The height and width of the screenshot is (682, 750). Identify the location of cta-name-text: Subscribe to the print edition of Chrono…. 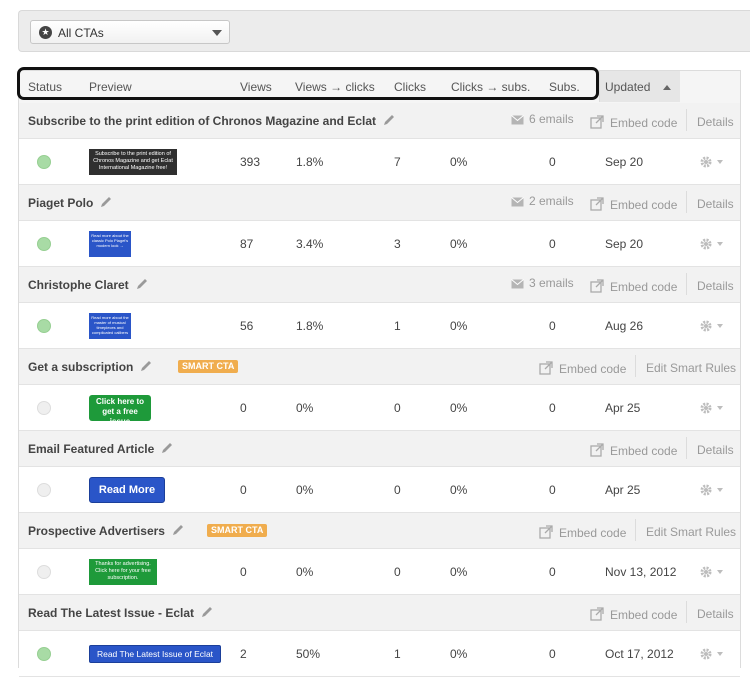
(202, 121).